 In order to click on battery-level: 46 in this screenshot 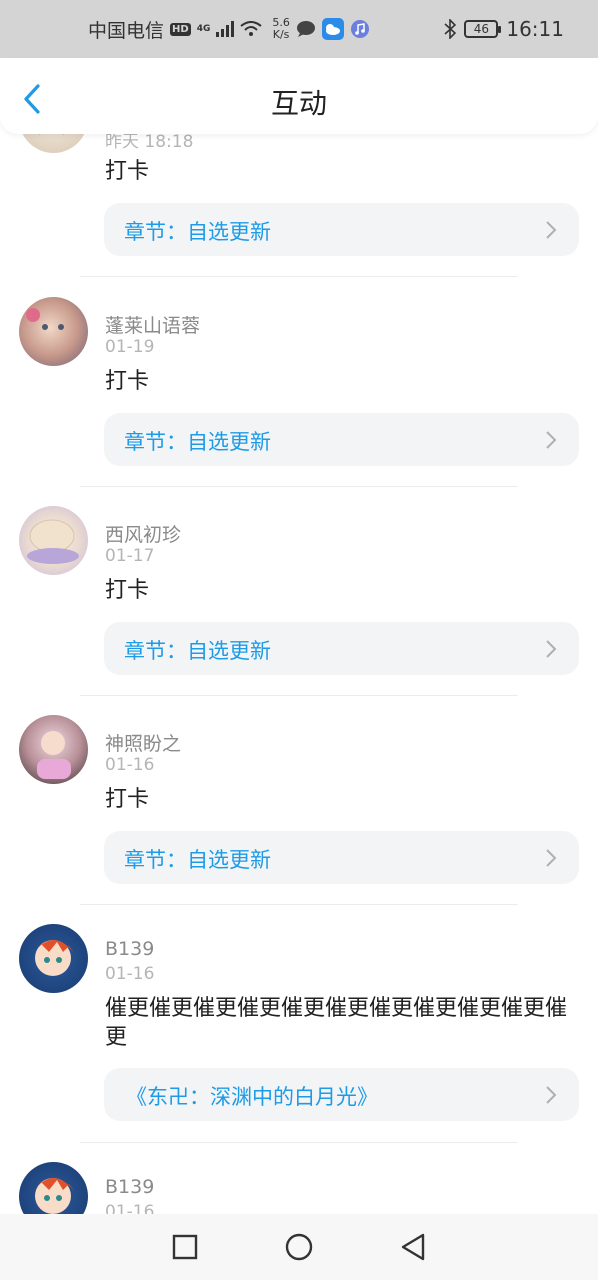, I will do `click(481, 29)`.